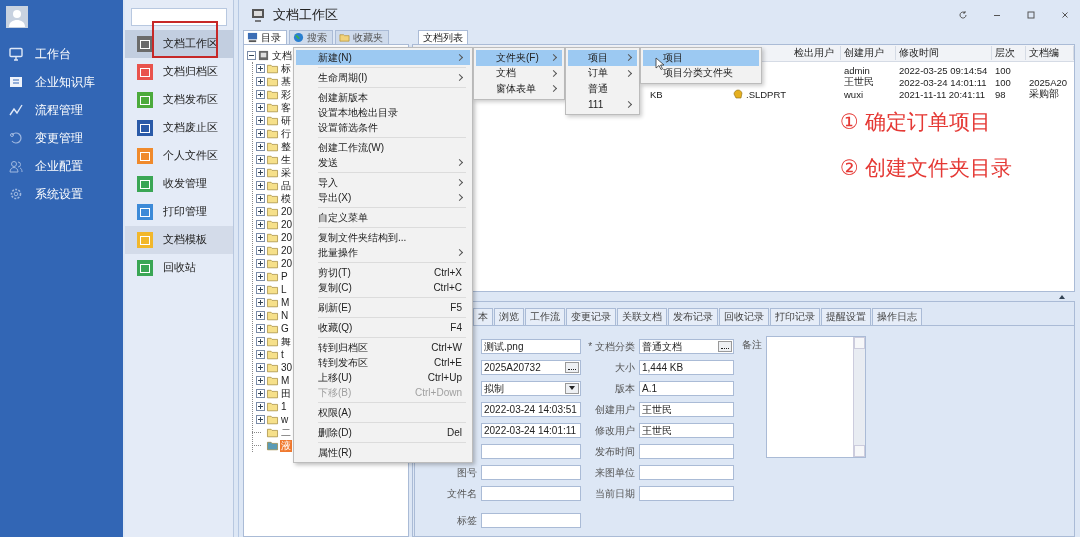 The height and width of the screenshot is (537, 1080). I want to click on nav-item: 工作台, so click(61, 54).